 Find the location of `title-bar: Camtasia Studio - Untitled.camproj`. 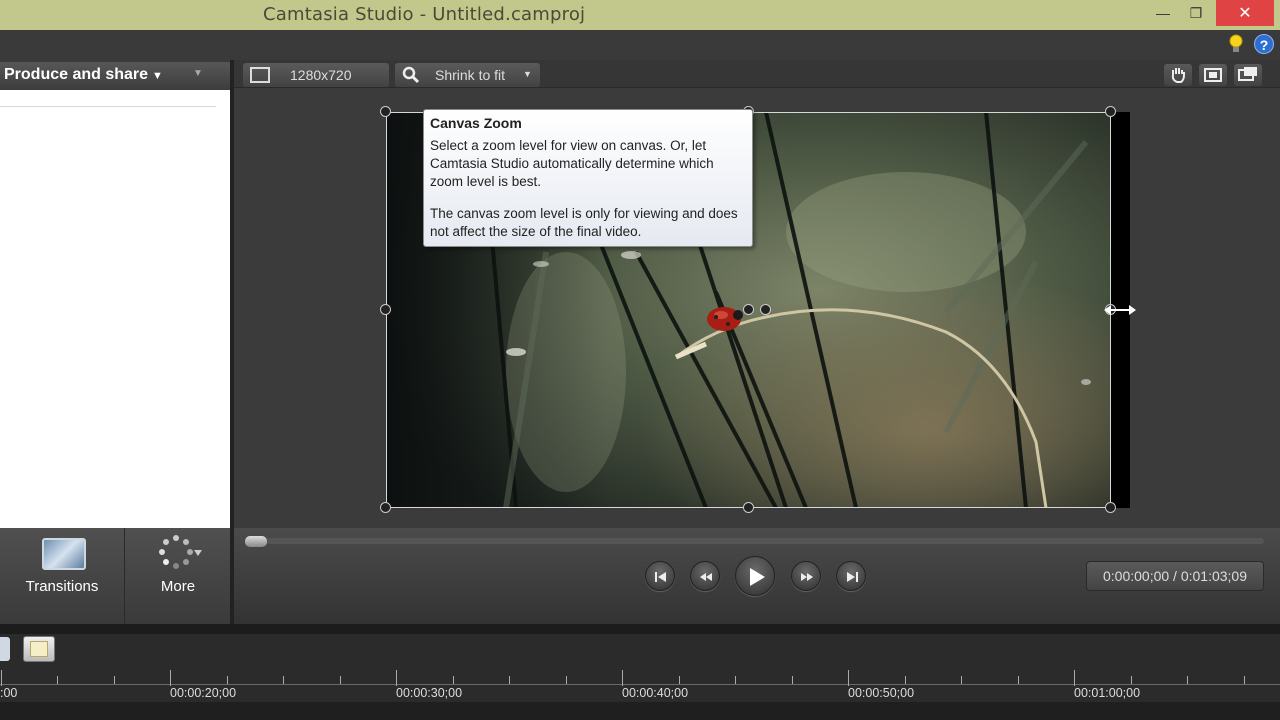

title-bar: Camtasia Studio - Untitled.camproj is located at coordinates (640, 15).